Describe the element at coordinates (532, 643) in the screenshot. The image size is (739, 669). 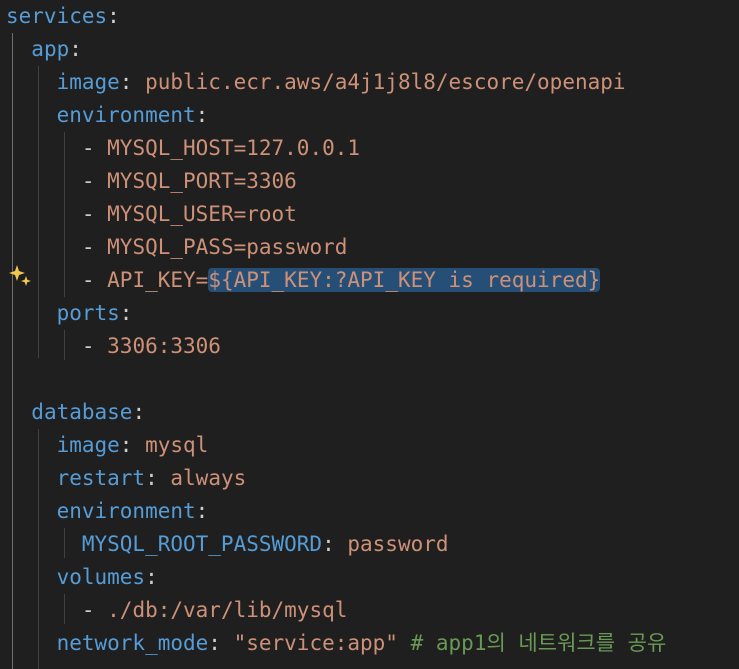
I see `yaml-comment: # app1의 네트워크를 공유` at that location.